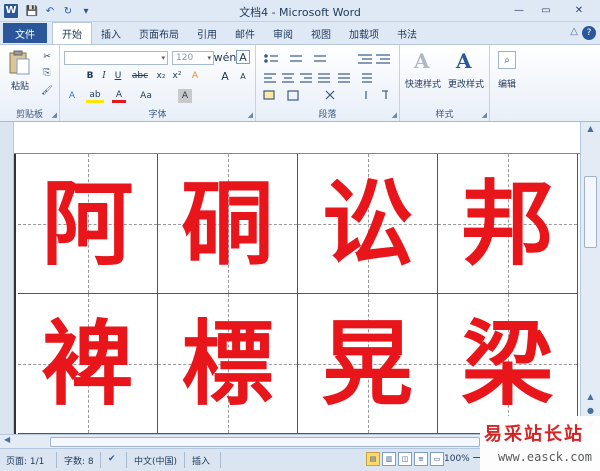 This screenshot has height=471, width=600. Describe the element at coordinates (484, 115) in the screenshot. I see `styles-launcher-icon: ◢` at that location.